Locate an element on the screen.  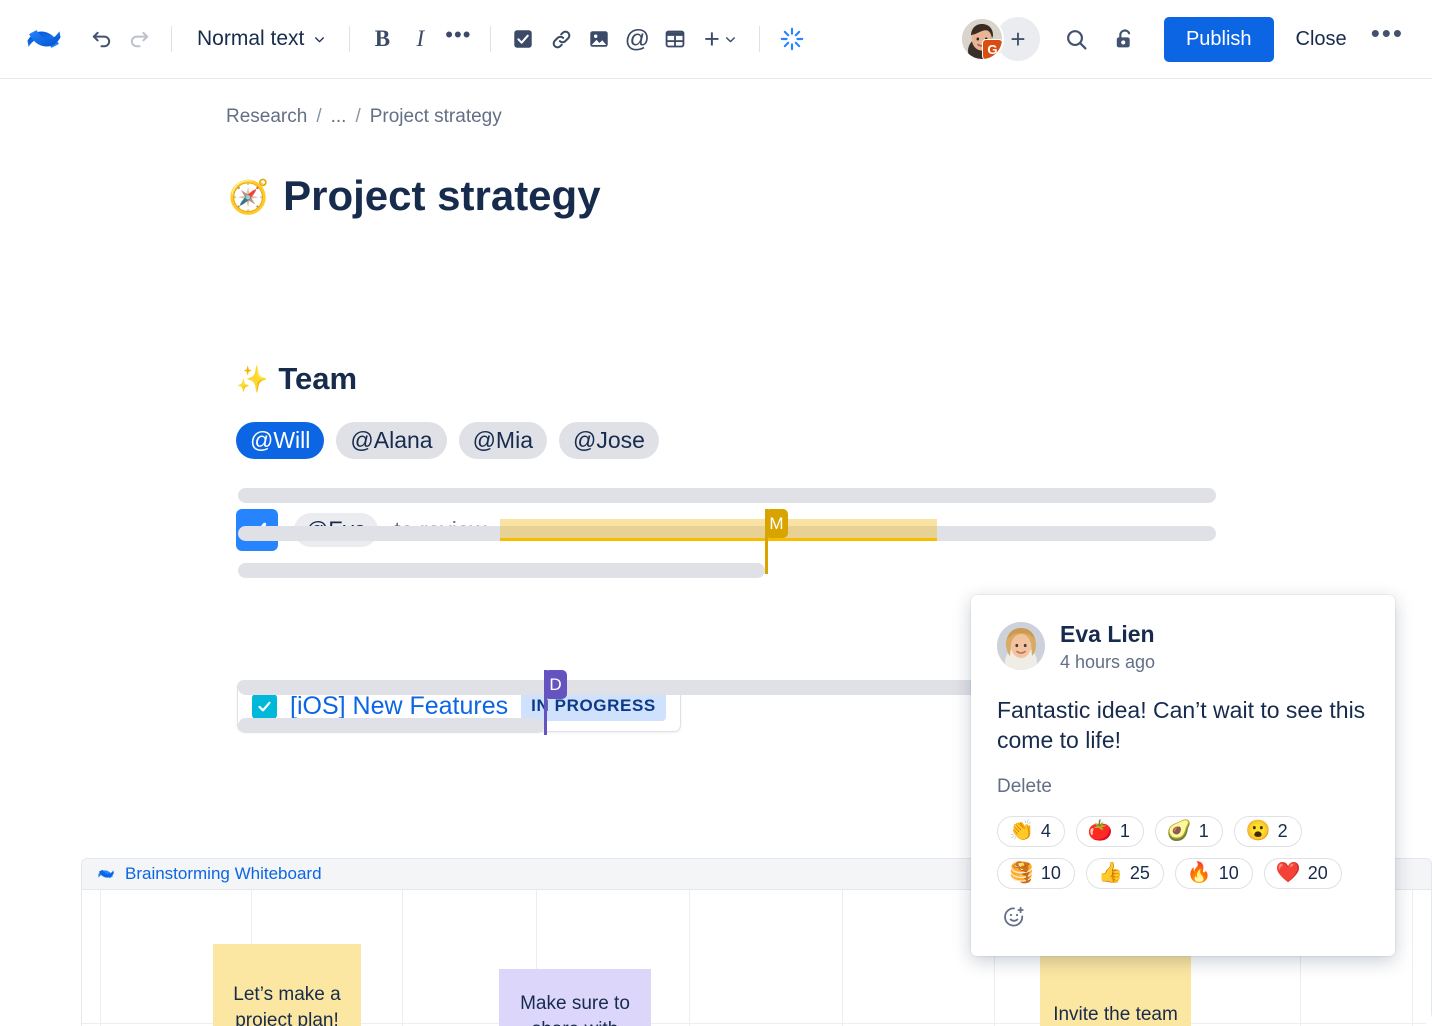
more-formatting-button: ••• is located at coordinates (458, 39).